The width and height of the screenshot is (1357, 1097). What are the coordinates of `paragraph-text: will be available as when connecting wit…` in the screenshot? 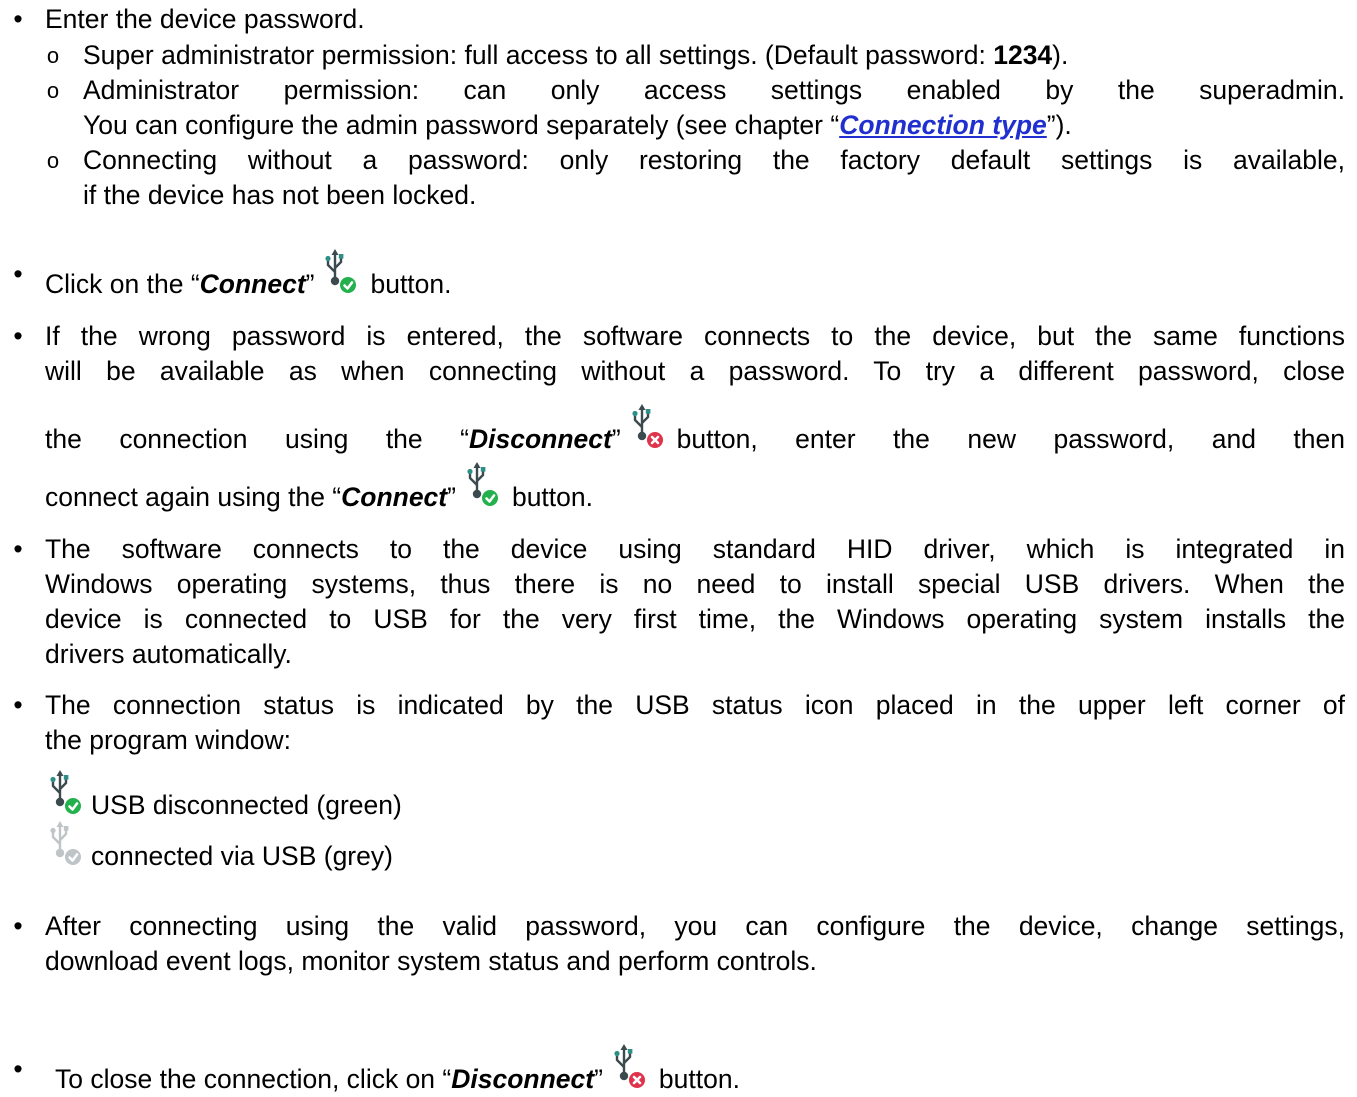 It's located at (695, 371).